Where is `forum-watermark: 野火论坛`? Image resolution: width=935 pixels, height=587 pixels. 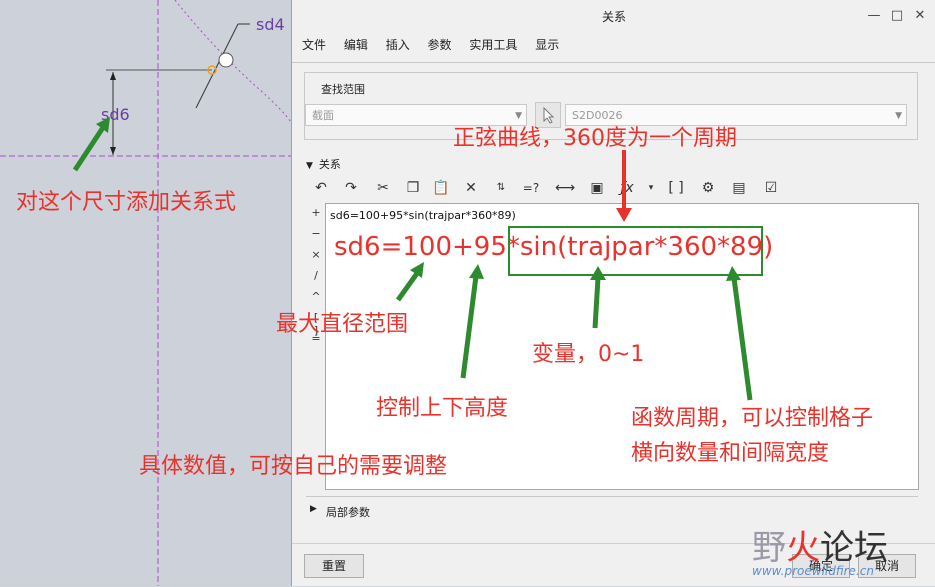
forum-watermark: 野火论坛 is located at coordinates (820, 544).